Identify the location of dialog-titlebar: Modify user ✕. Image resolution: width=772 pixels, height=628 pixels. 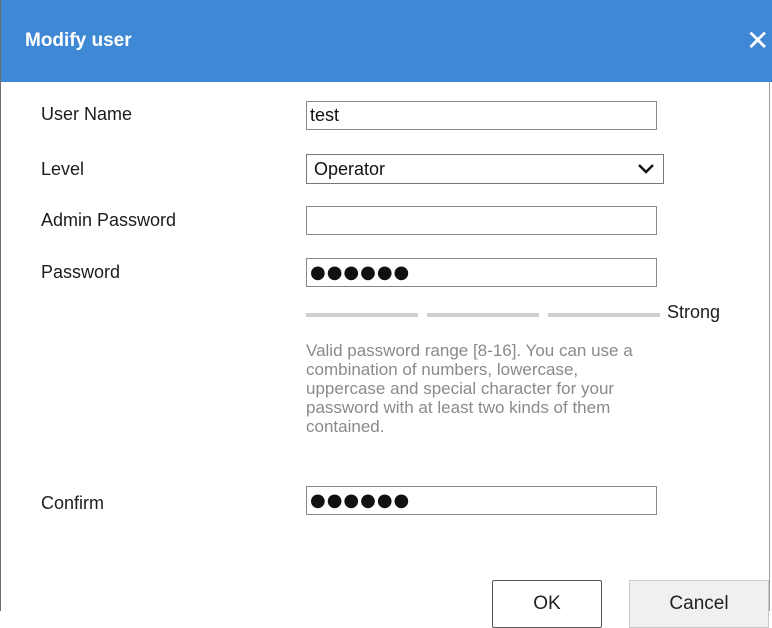
(386, 41).